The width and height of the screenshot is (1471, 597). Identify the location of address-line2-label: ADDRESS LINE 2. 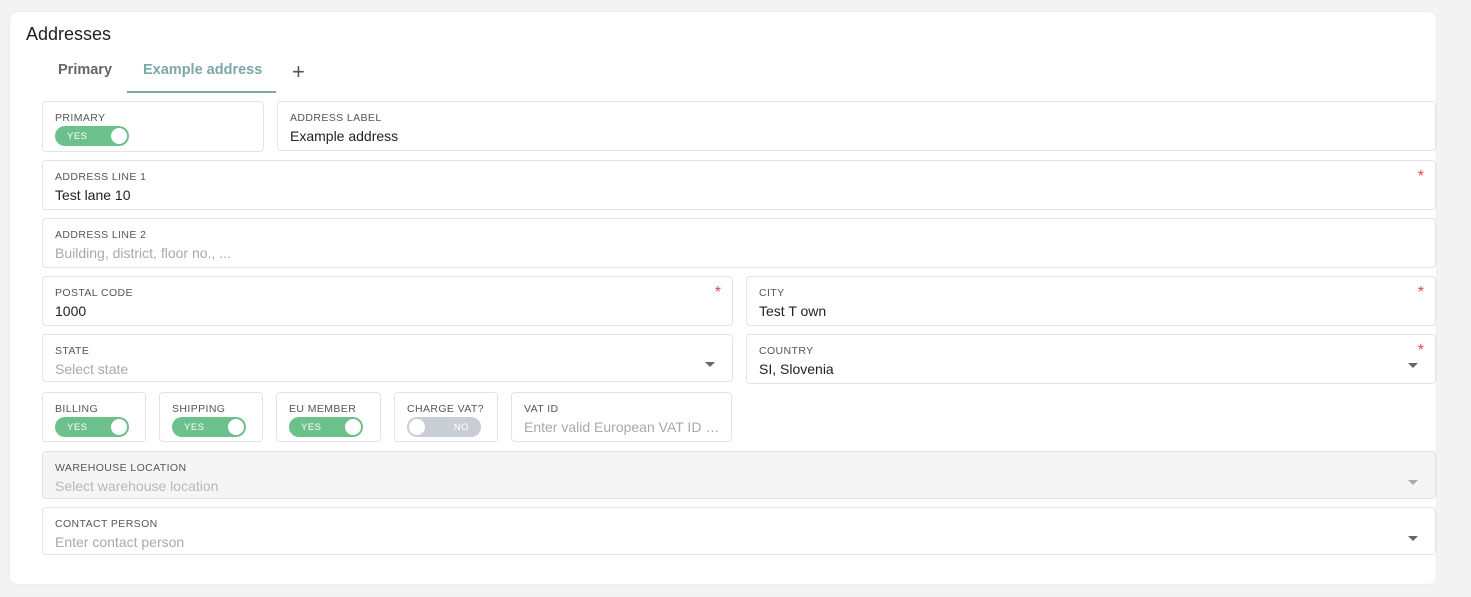
(101, 235).